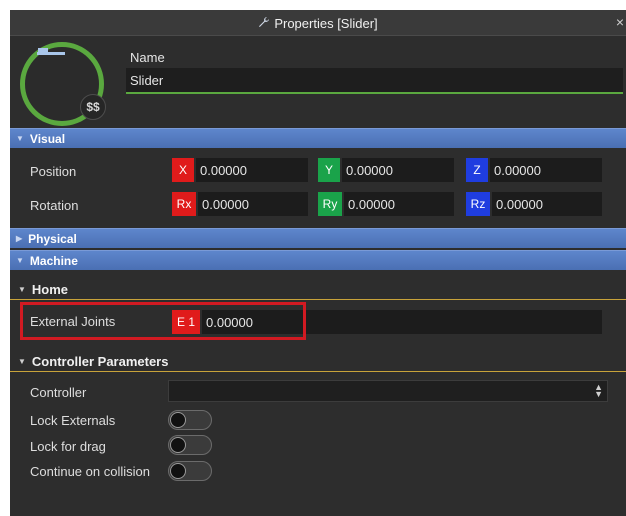  I want to click on section-machine: ▼ Machine, so click(318, 260).